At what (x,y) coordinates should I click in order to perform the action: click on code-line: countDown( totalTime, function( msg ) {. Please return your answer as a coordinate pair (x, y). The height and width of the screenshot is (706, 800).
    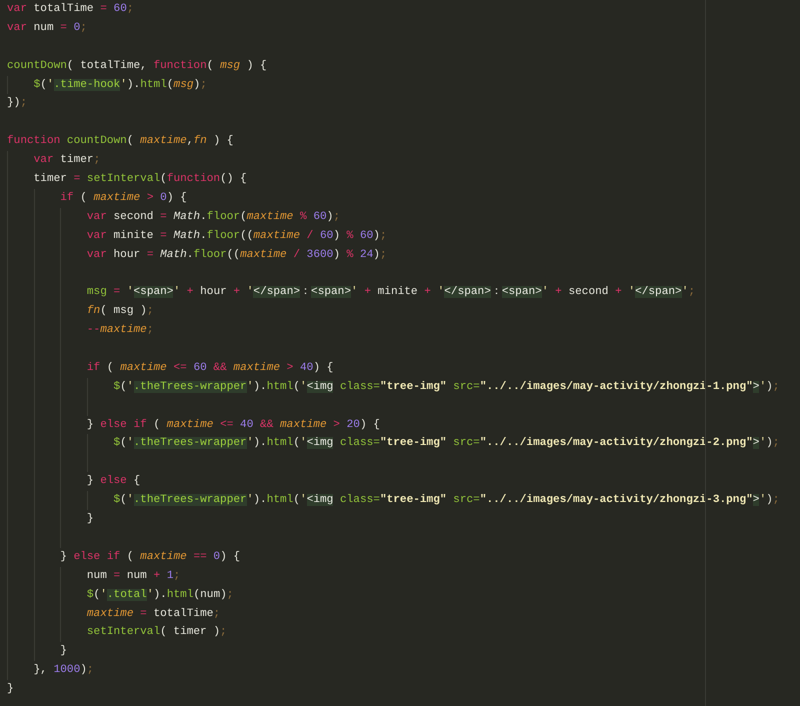
    Looking at the image, I should click on (137, 66).